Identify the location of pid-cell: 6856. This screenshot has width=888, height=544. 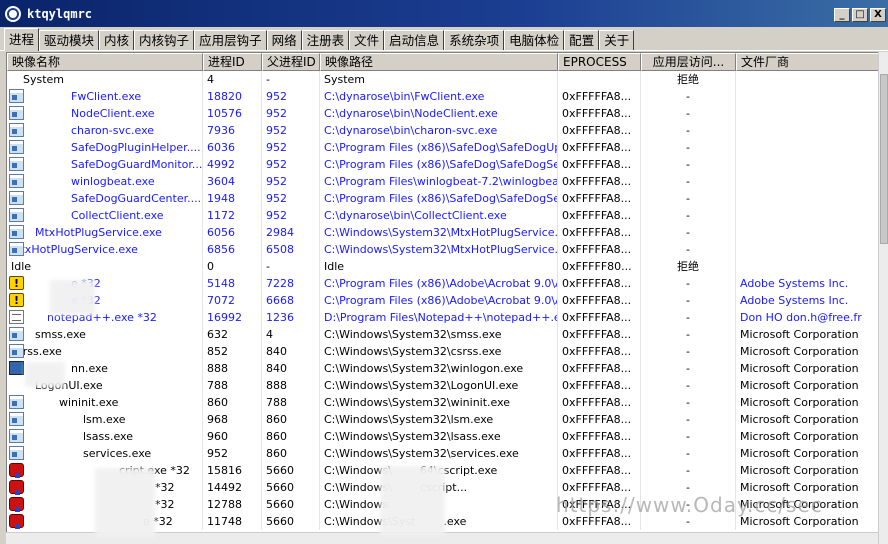
(232, 249).